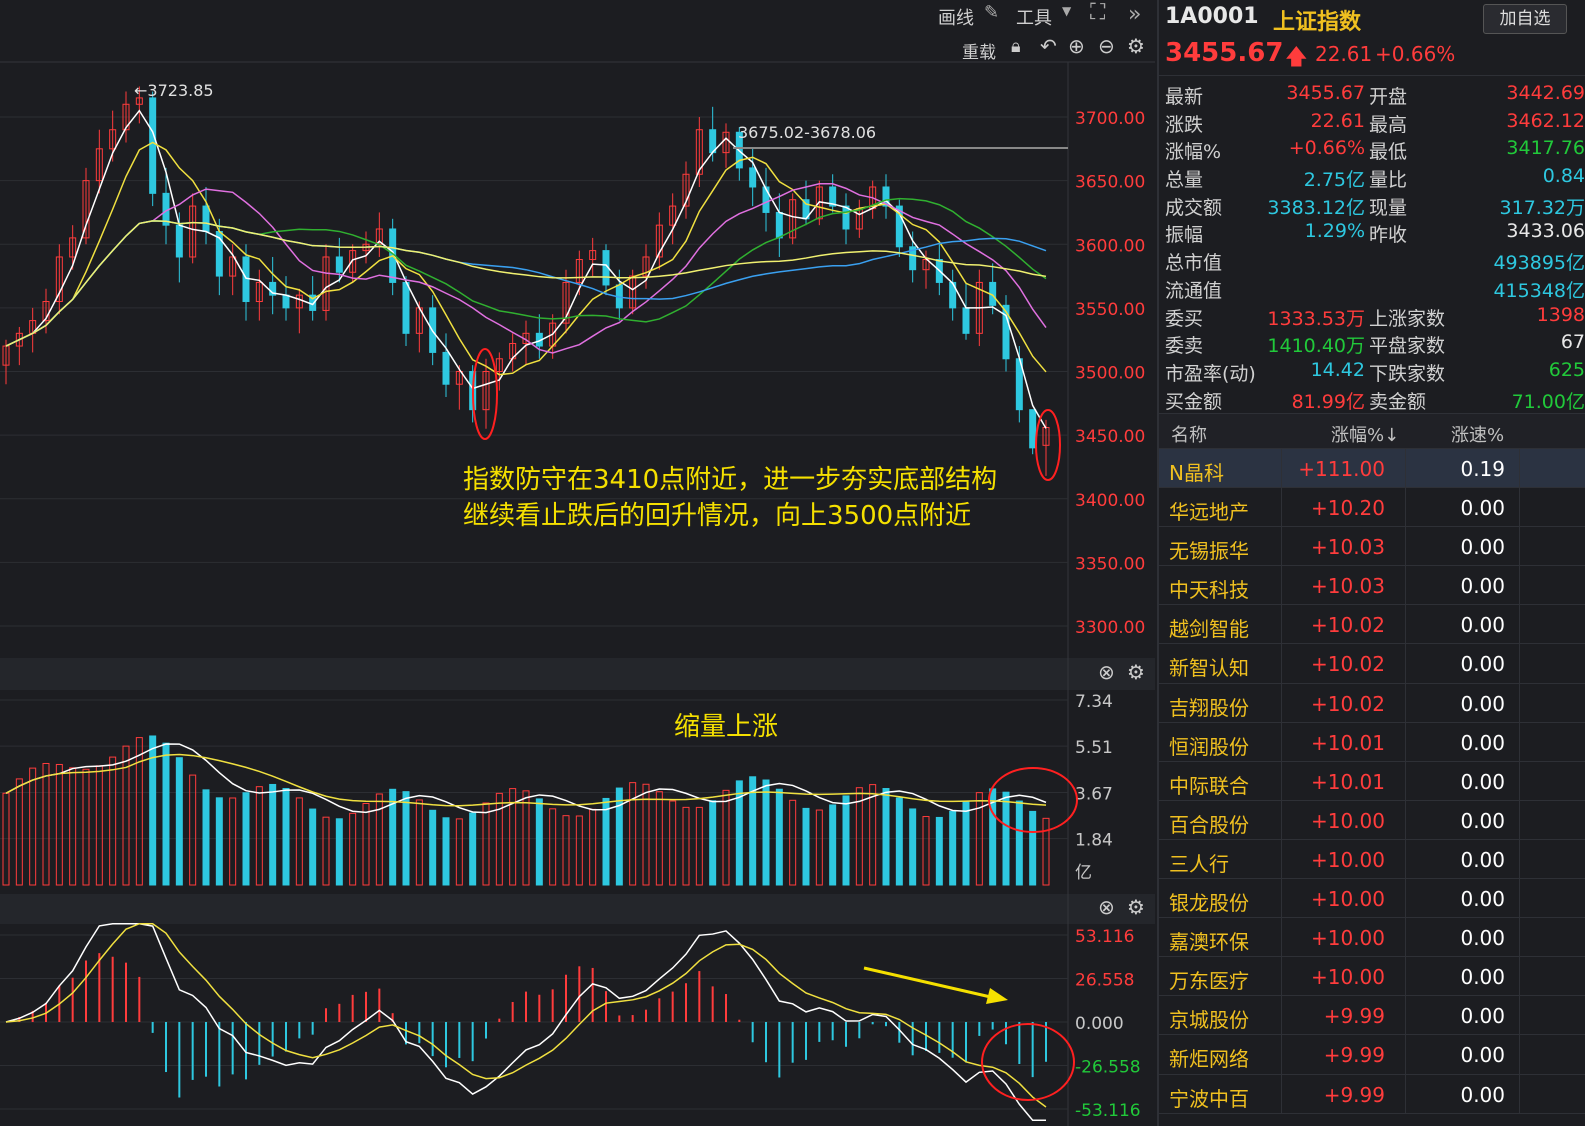  I want to click on volume-settings-gear-icon: ⚙, so click(1136, 672).